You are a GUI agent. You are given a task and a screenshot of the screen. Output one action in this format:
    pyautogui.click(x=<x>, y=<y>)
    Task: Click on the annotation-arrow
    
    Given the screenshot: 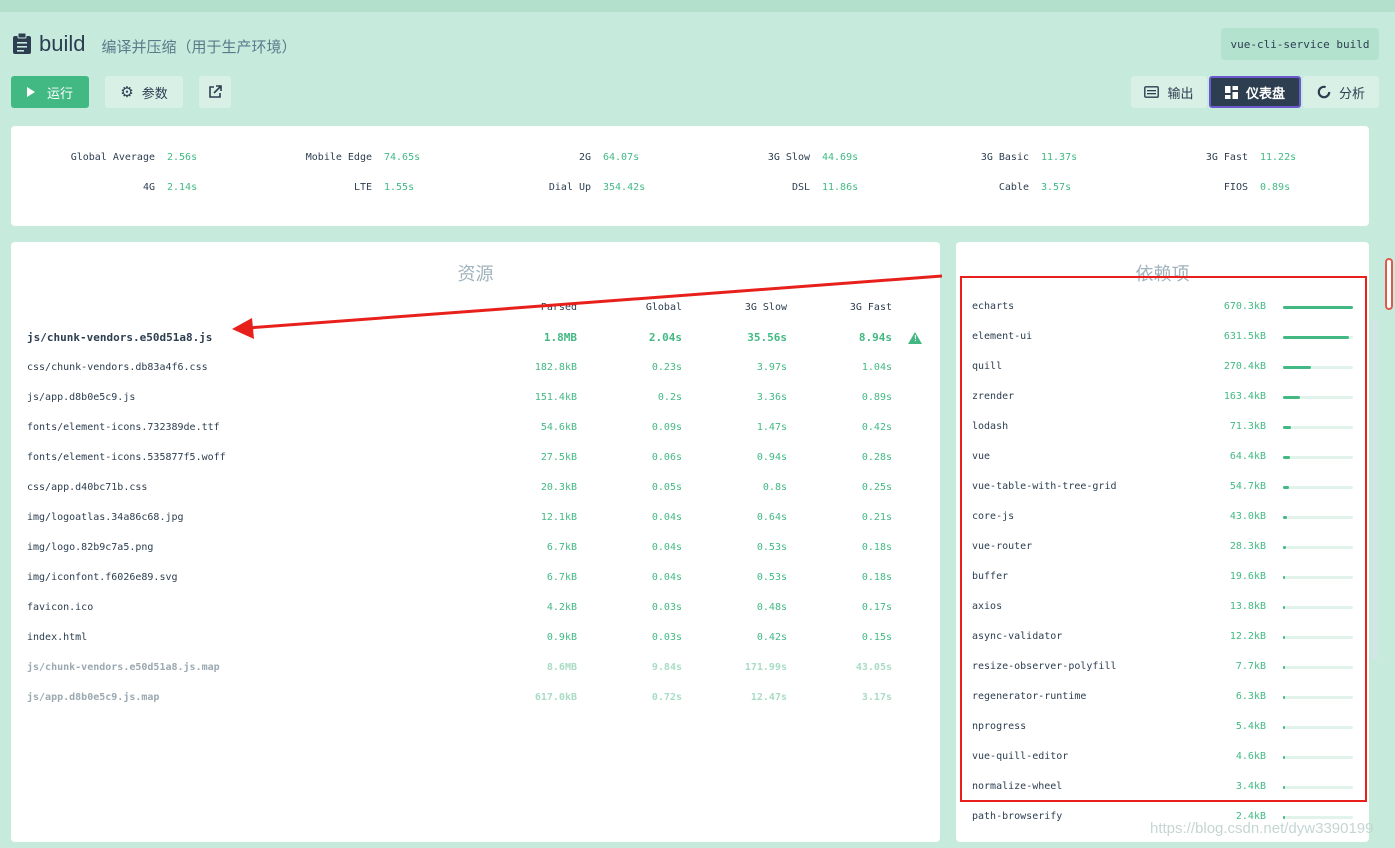 What is the action you would take?
    pyautogui.click(x=587, y=306)
    